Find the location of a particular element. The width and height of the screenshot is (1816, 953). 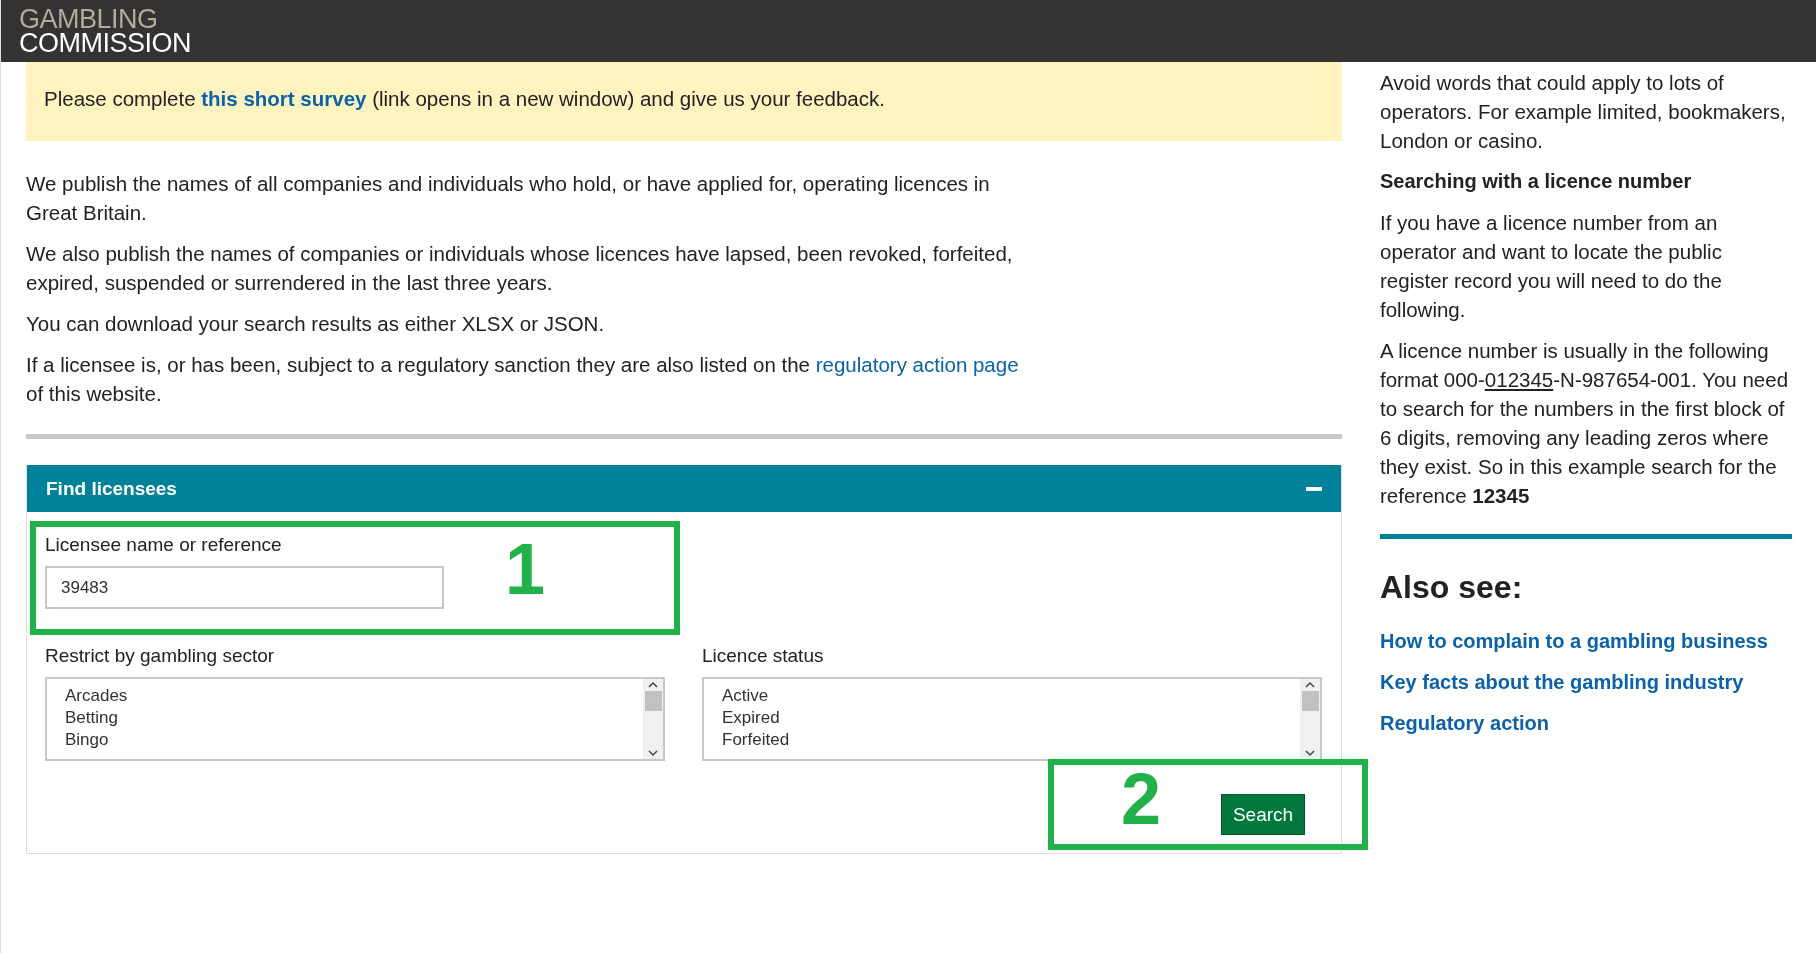

feedback-text: Please complete this short survey (link opens in a new window) and give us your feedback. is located at coordinates (464, 98).